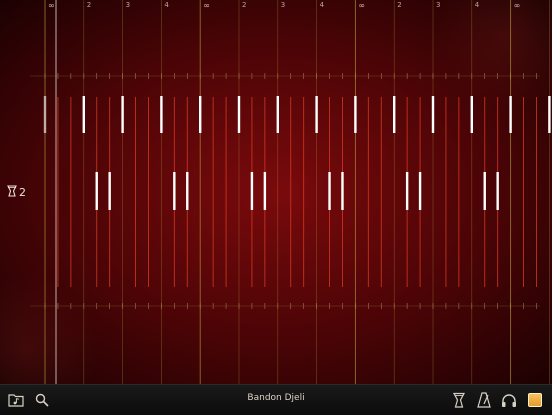  Describe the element at coordinates (509, 400) in the screenshot. I see `headphones-icon` at that location.